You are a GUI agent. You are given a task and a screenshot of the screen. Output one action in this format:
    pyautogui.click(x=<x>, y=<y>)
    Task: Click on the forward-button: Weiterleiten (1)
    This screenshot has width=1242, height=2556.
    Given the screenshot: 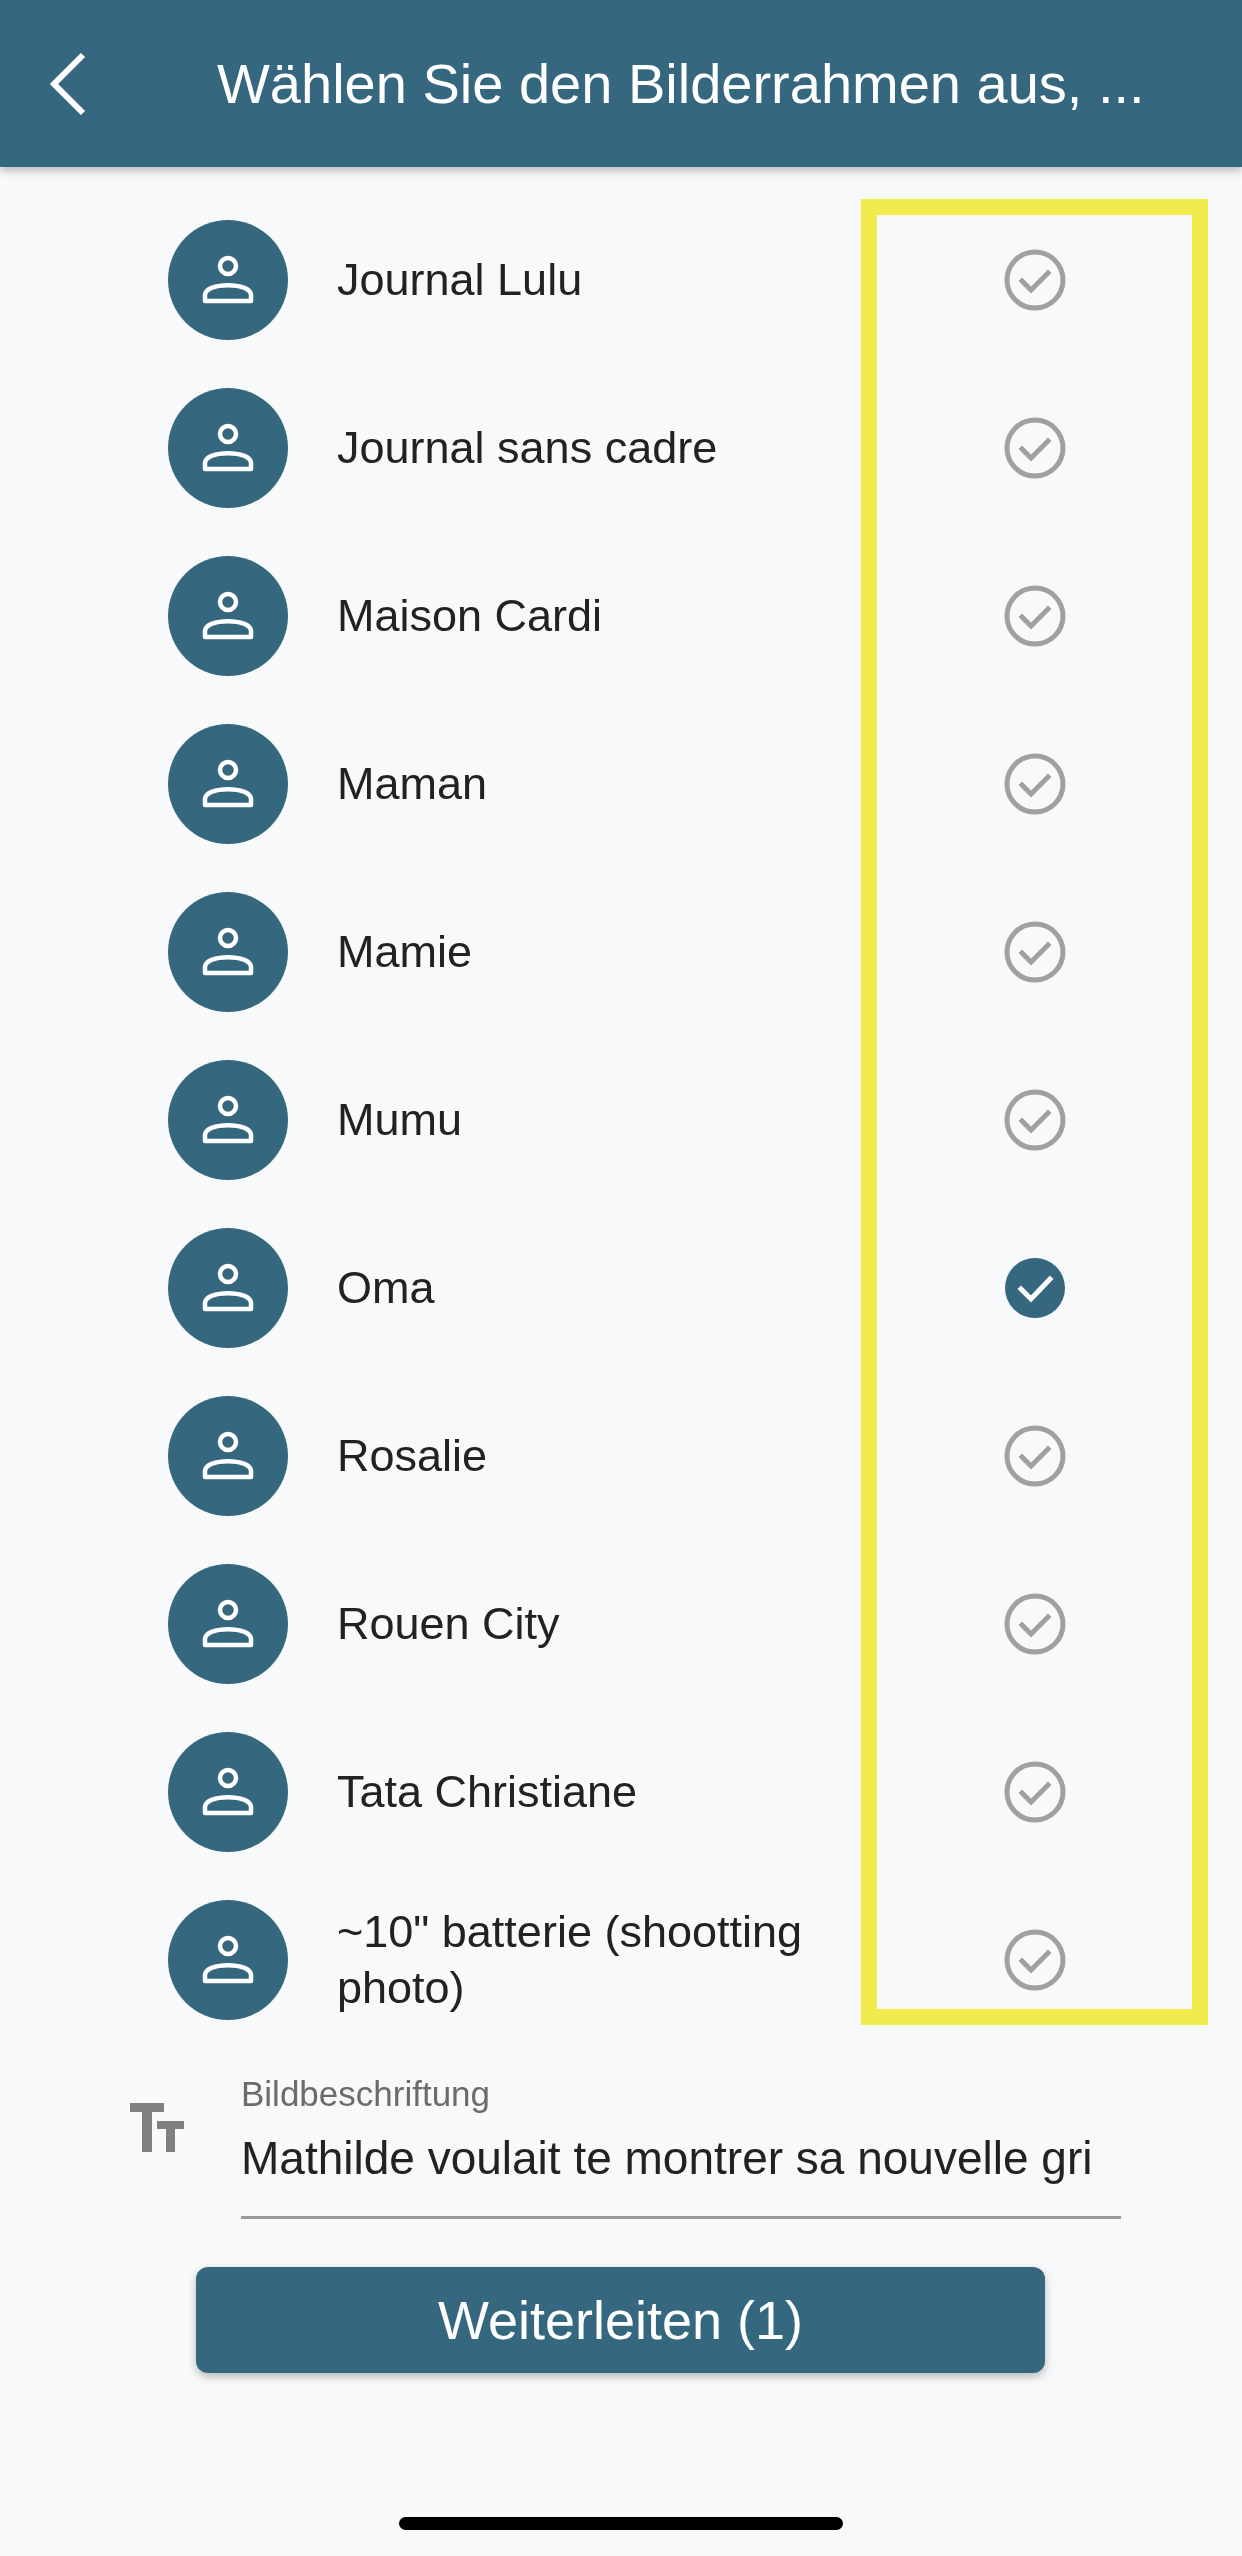 What is the action you would take?
    pyautogui.click(x=620, y=2320)
    